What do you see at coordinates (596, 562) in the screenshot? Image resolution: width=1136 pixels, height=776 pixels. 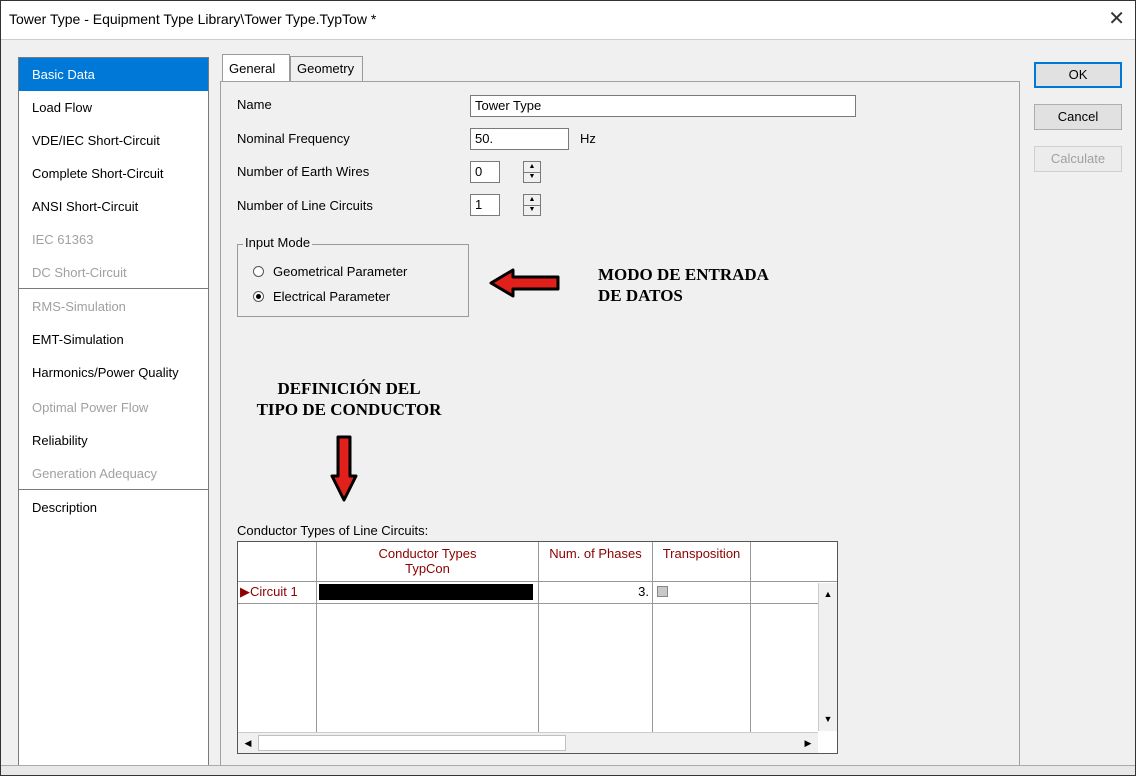 I see `column-header-num-phases: Num. of Phases` at bounding box center [596, 562].